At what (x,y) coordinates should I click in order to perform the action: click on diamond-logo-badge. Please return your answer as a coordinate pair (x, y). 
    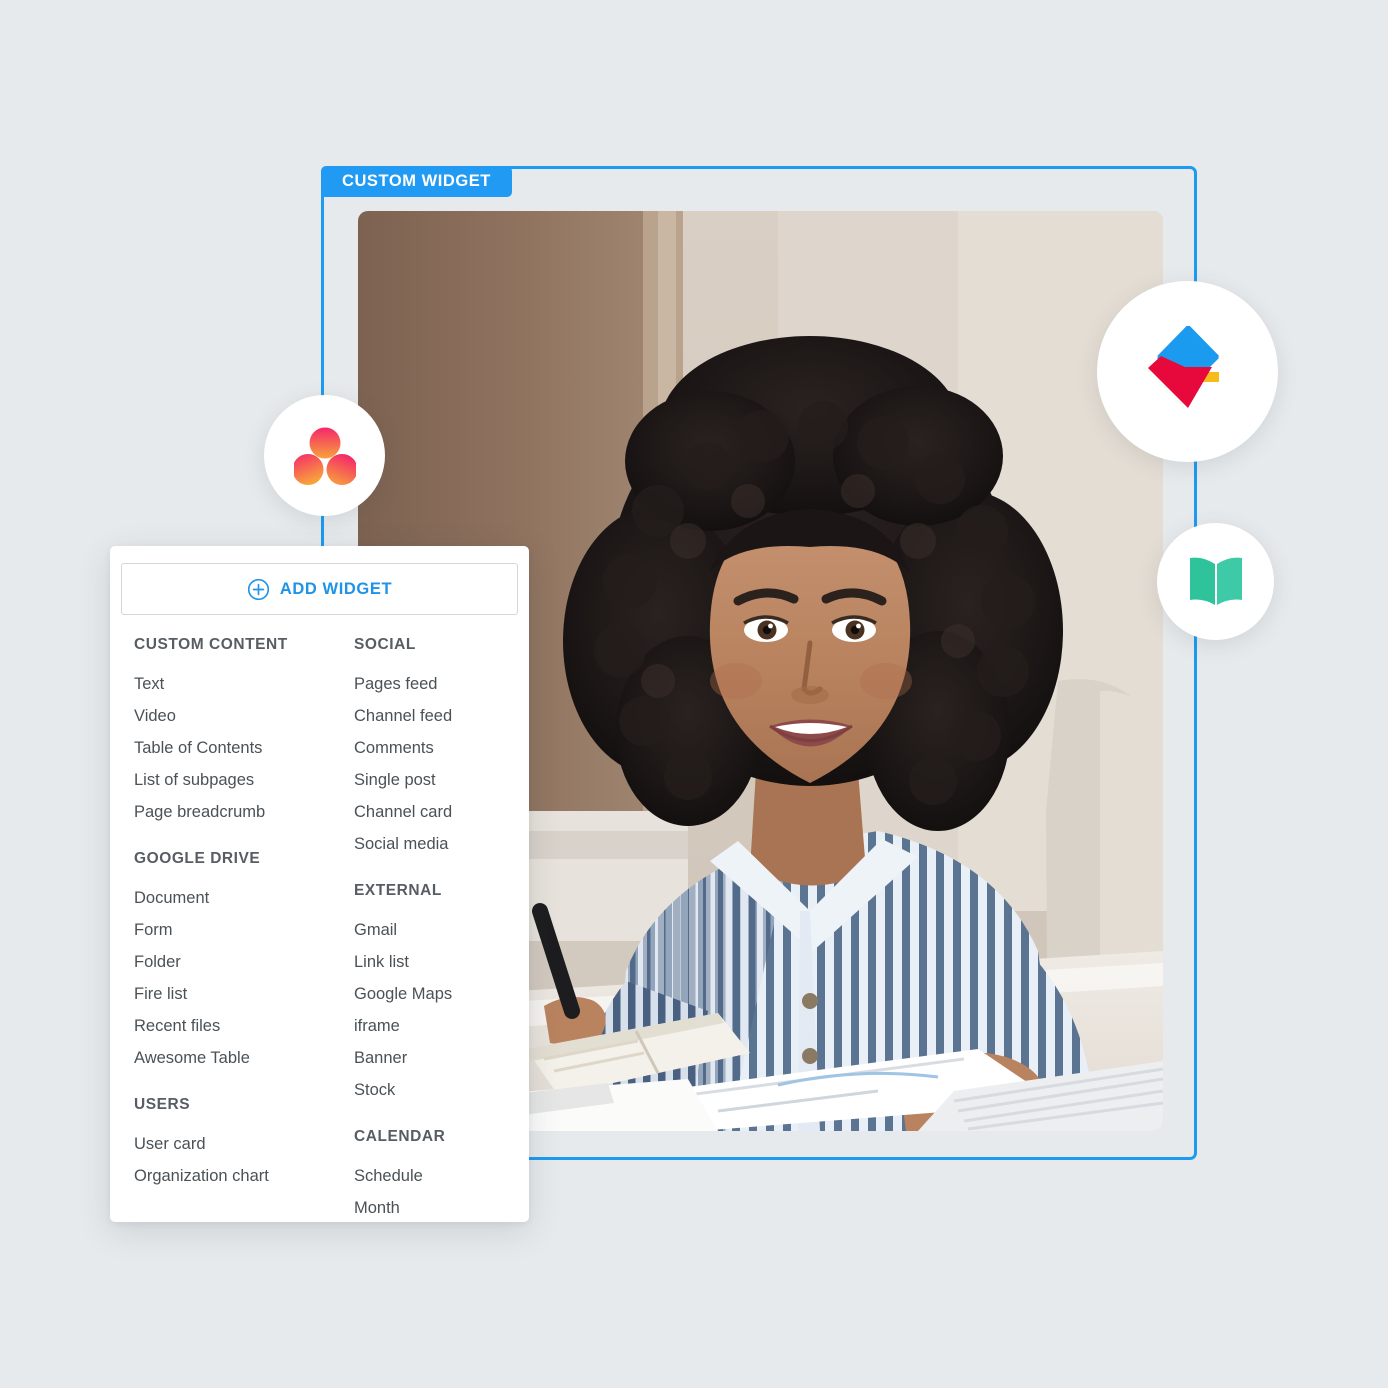
    Looking at the image, I should click on (1187, 371).